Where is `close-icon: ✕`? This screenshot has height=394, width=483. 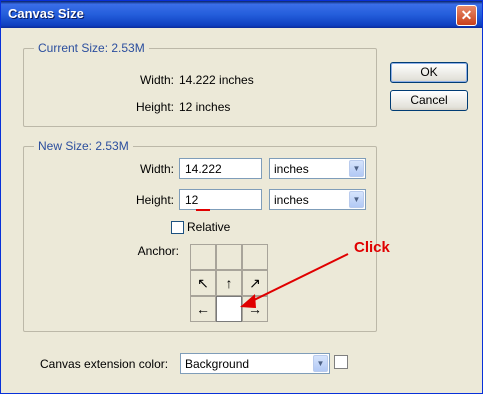
close-icon: ✕ is located at coordinates (466, 15).